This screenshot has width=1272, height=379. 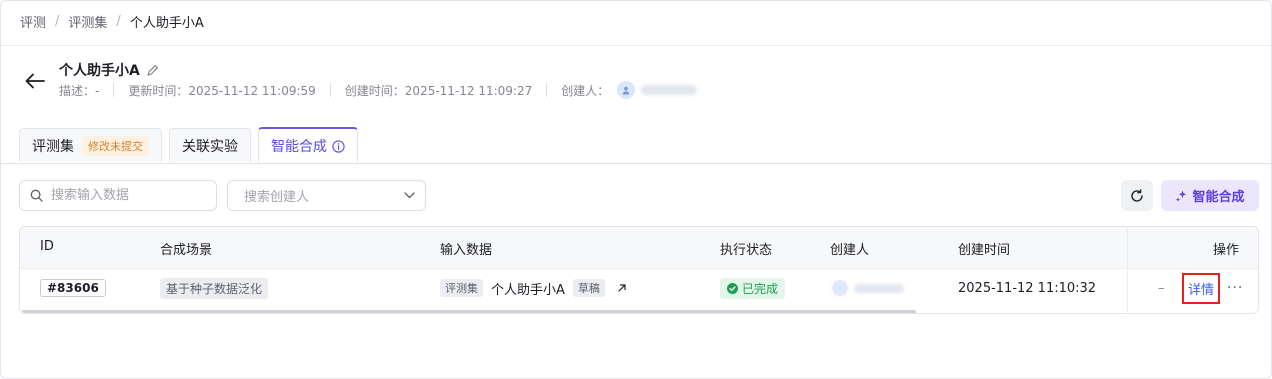 I want to click on tabs-divider, so click(x=636, y=163).